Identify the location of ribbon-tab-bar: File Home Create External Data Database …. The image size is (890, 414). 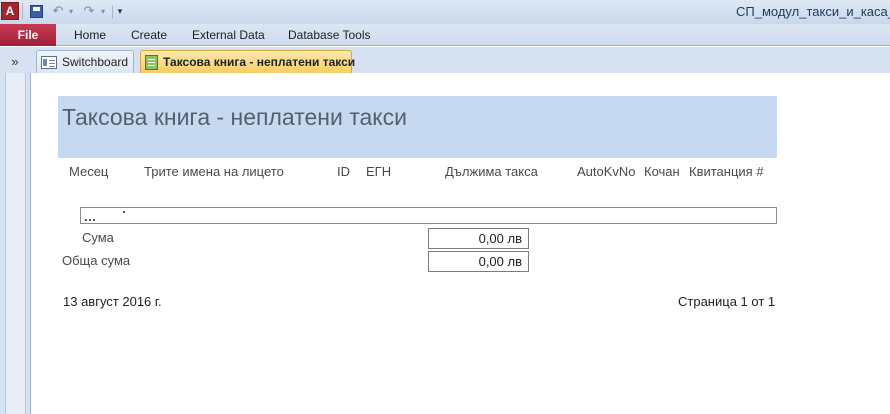
(445, 35).